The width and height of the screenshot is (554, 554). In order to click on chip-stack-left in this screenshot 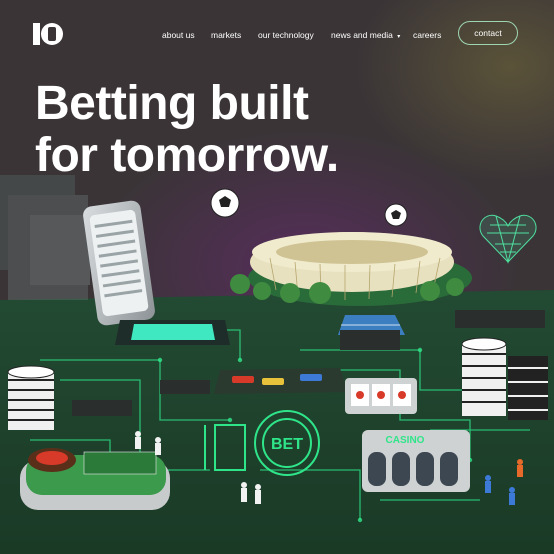, I will do `click(31, 397)`.